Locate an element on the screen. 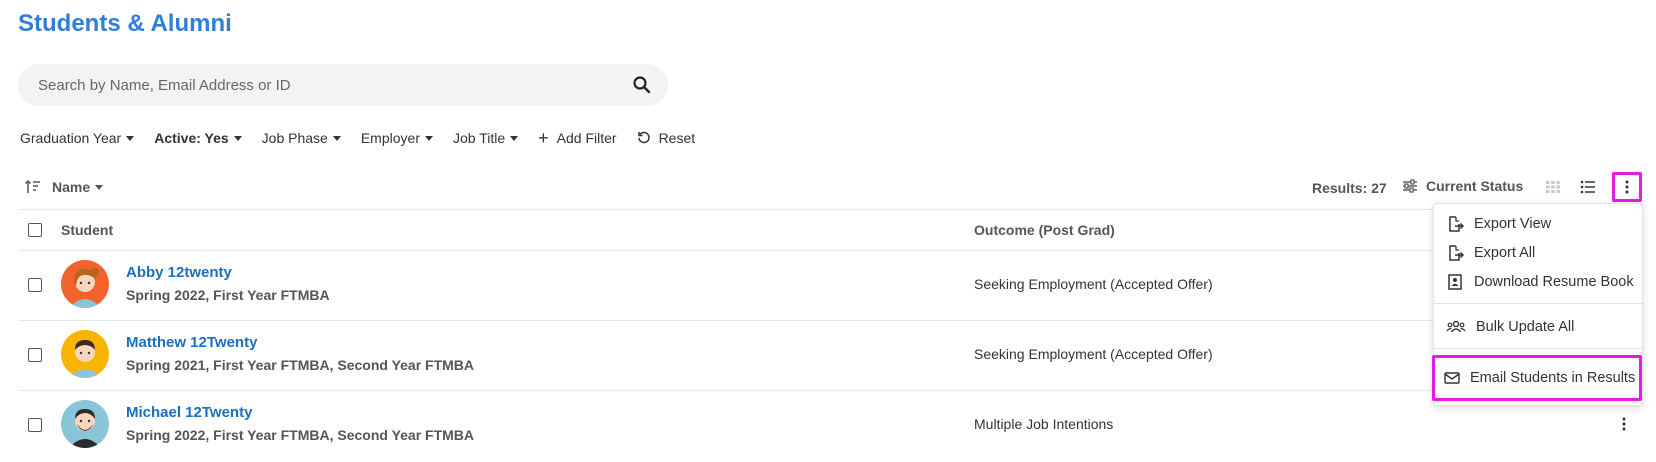 The width and height of the screenshot is (1656, 462). female-avatar-icon is located at coordinates (85, 284).